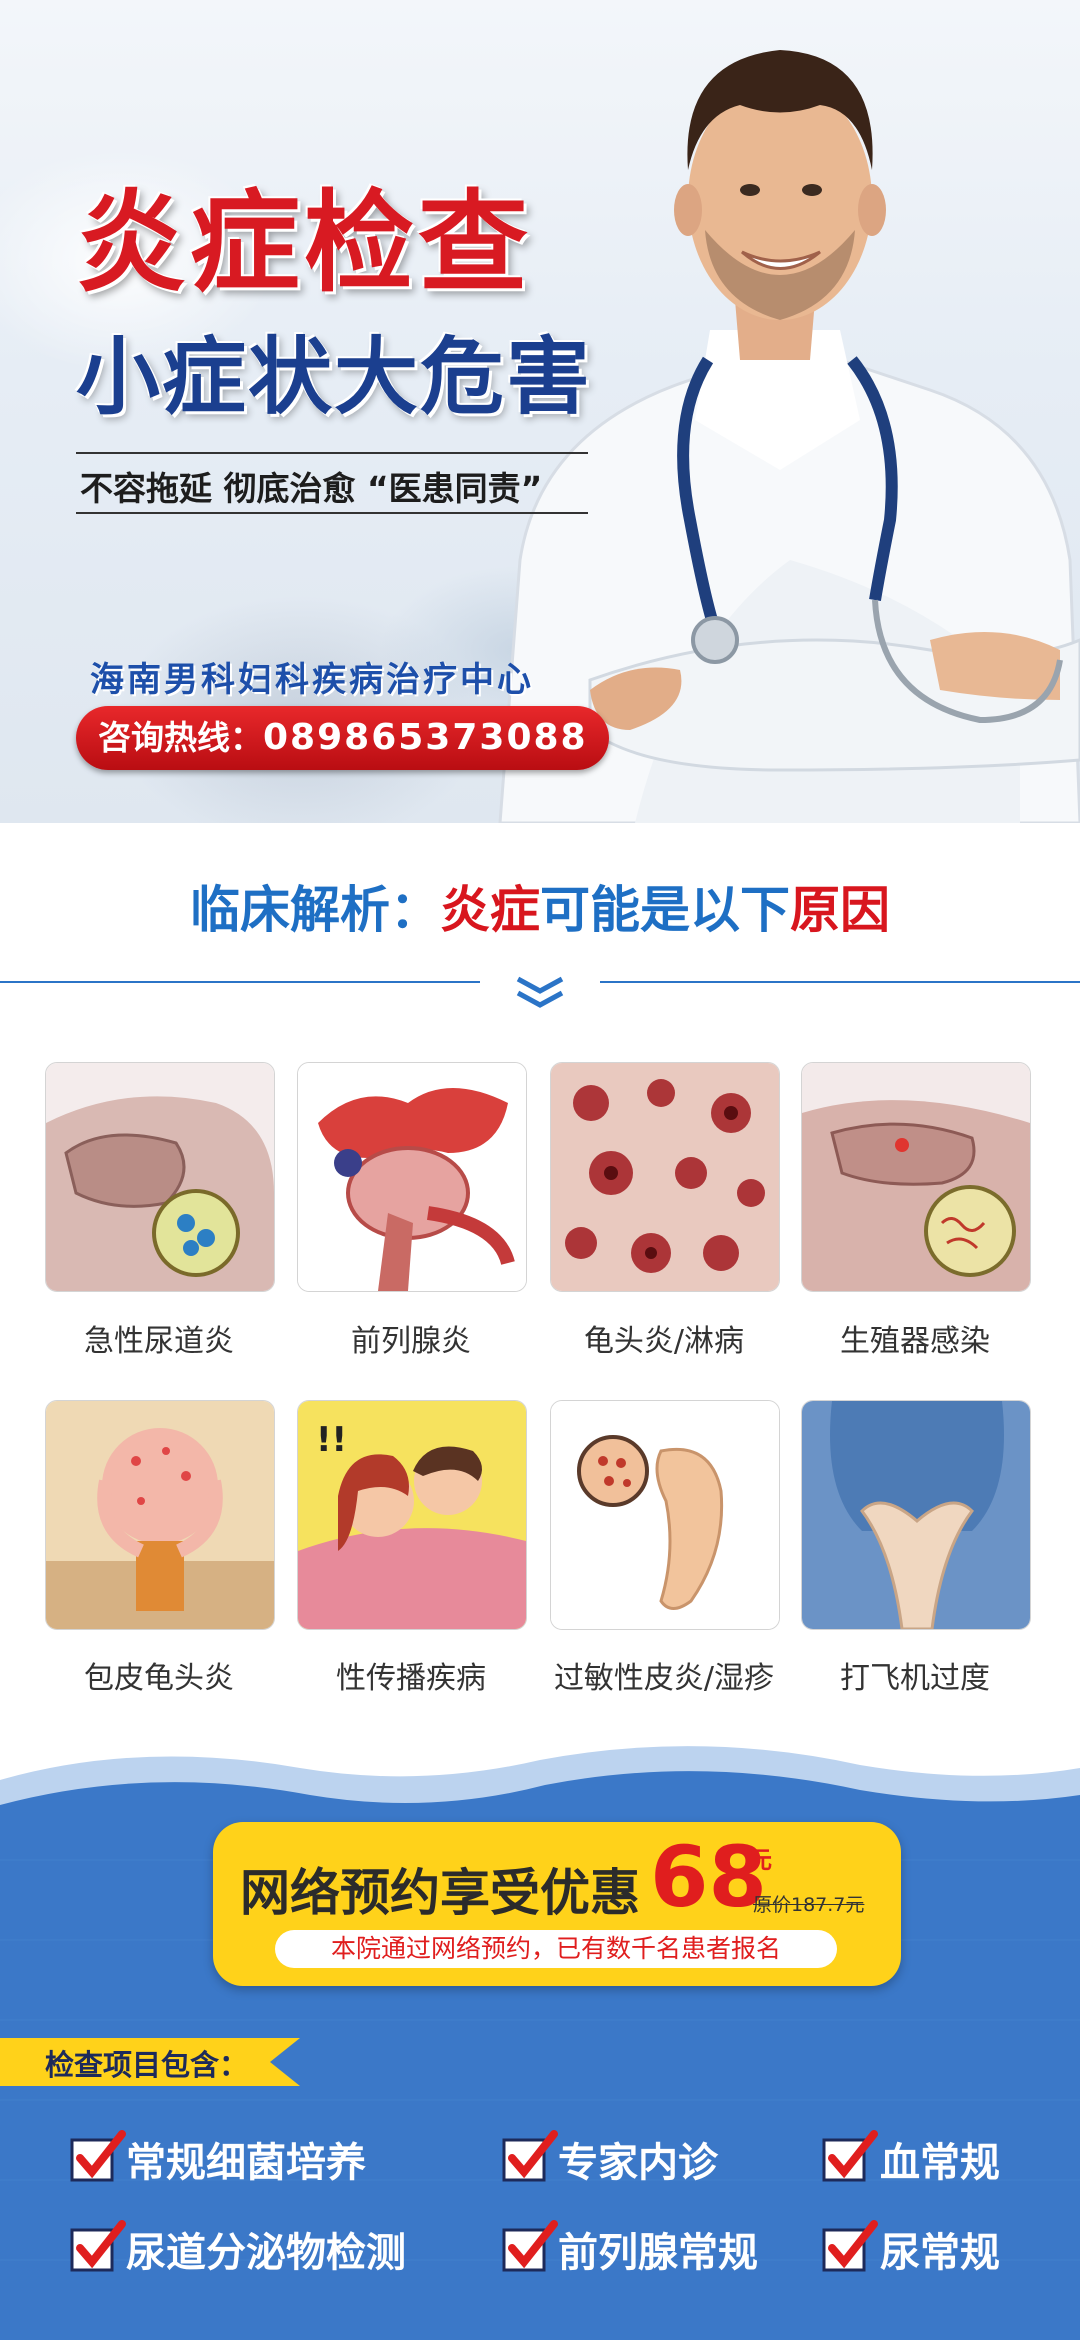  Describe the element at coordinates (664, 1678) in the screenshot. I see `condition-label-7: 过敏性皮炎/湿疹` at that location.